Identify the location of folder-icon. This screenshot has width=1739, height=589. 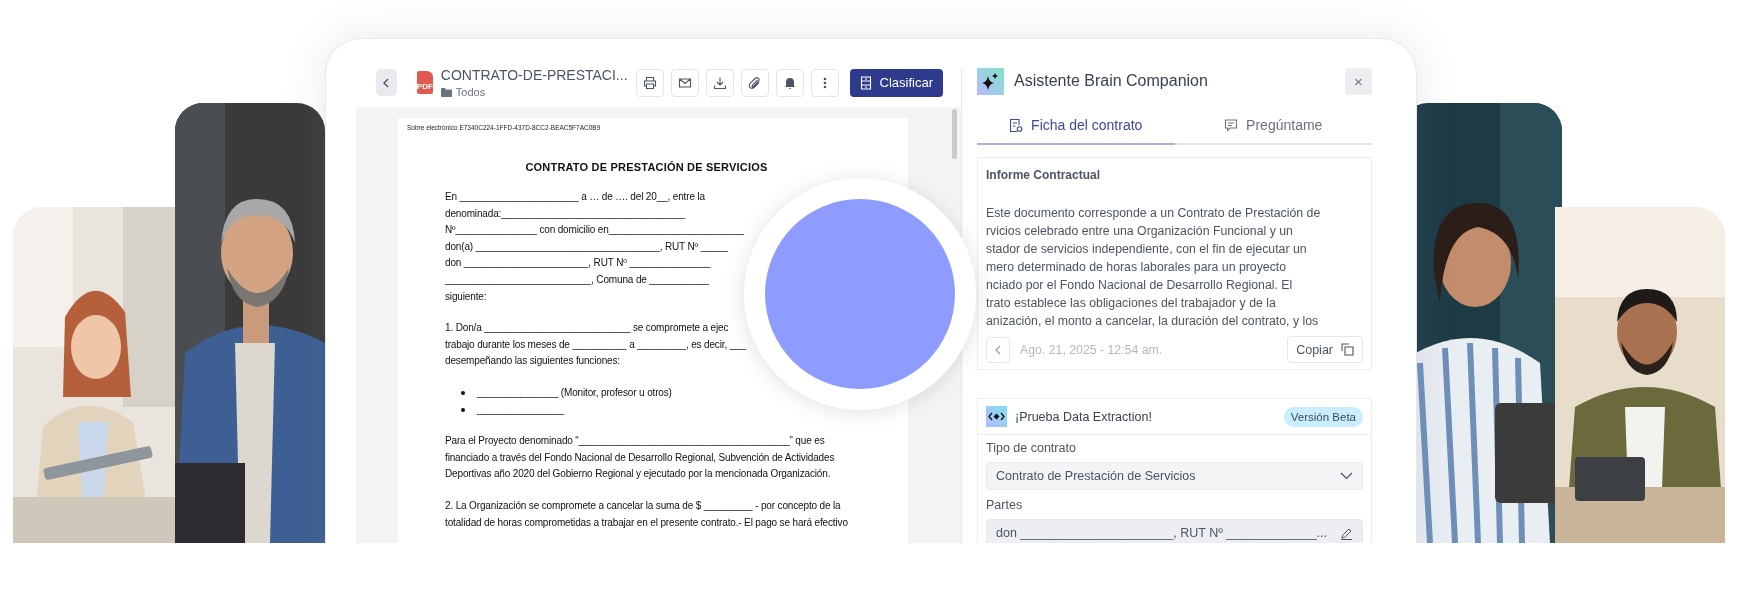
(446, 92).